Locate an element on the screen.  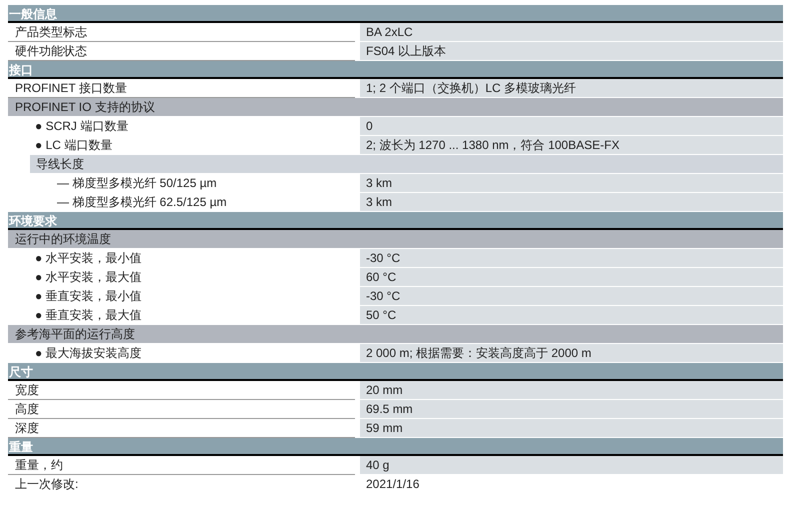
row-value: 1; 2 个端口（交换机）LC 多模玻璃光纤 is located at coordinates (471, 88).